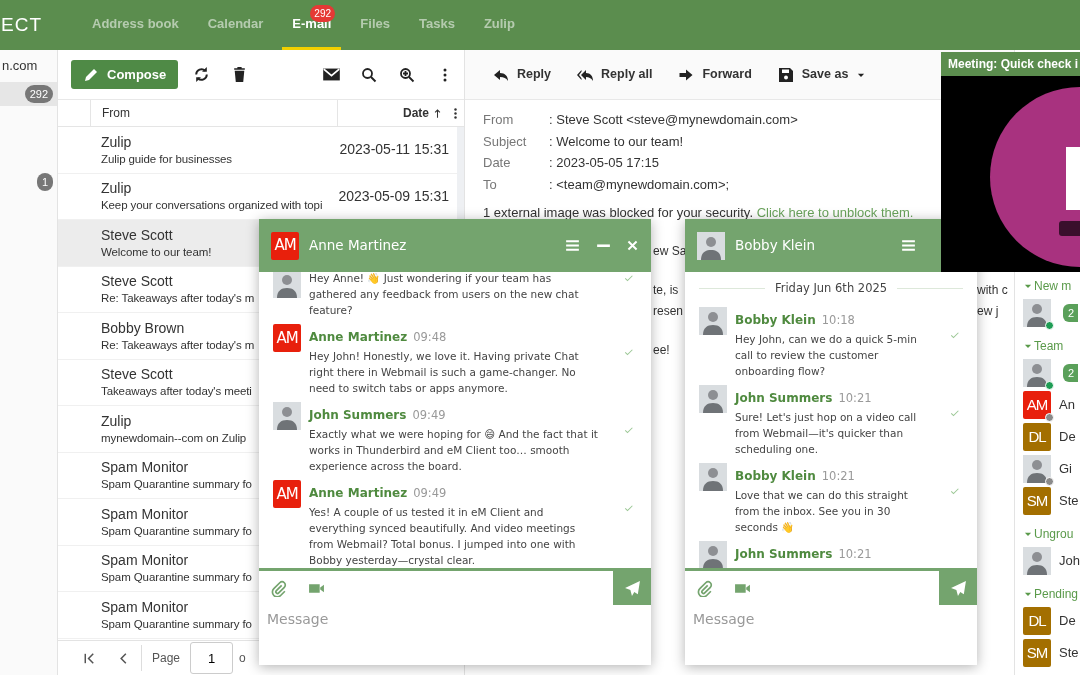  What do you see at coordinates (430, 337) in the screenshot?
I see `message-time: 09:48` at bounding box center [430, 337].